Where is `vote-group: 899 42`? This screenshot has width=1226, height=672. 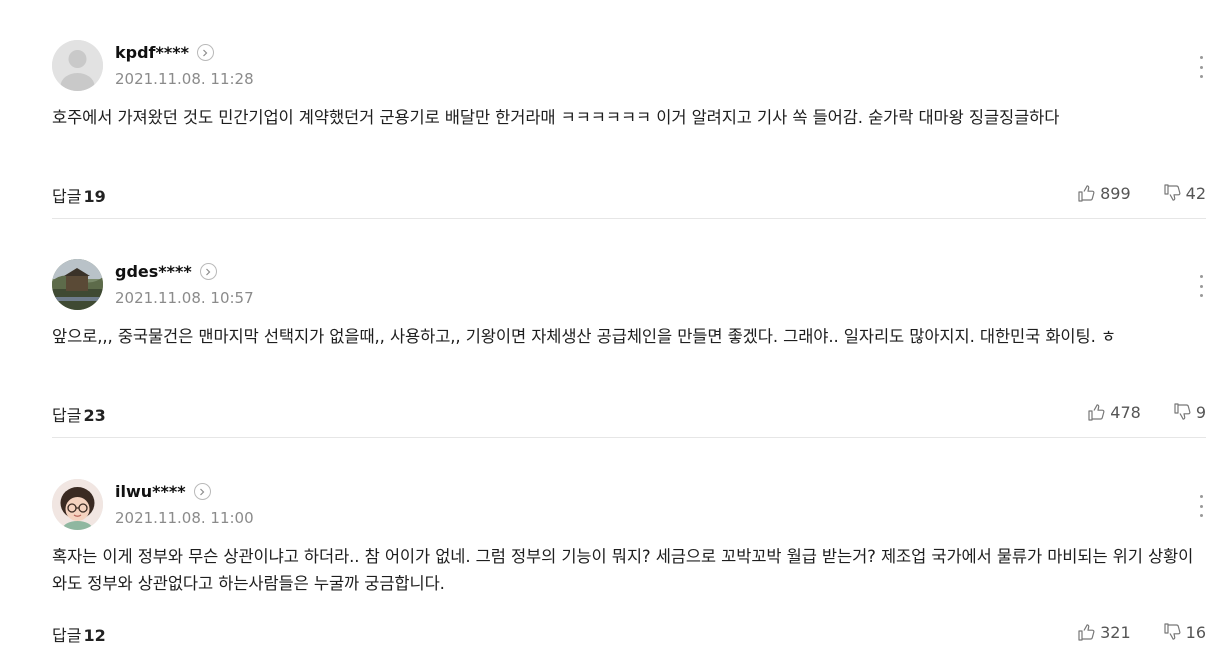 vote-group: 899 42 is located at coordinates (1141, 193).